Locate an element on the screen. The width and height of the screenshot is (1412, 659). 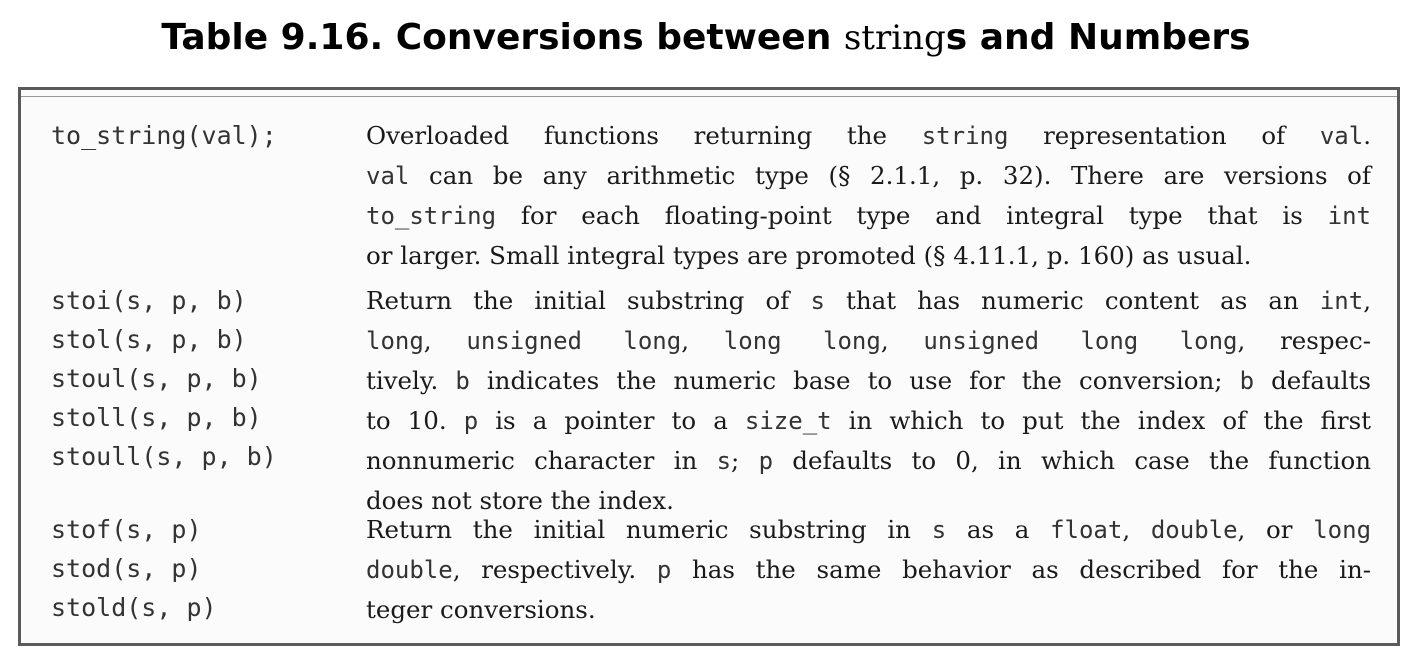
table-top-rule is located at coordinates (709, 96).